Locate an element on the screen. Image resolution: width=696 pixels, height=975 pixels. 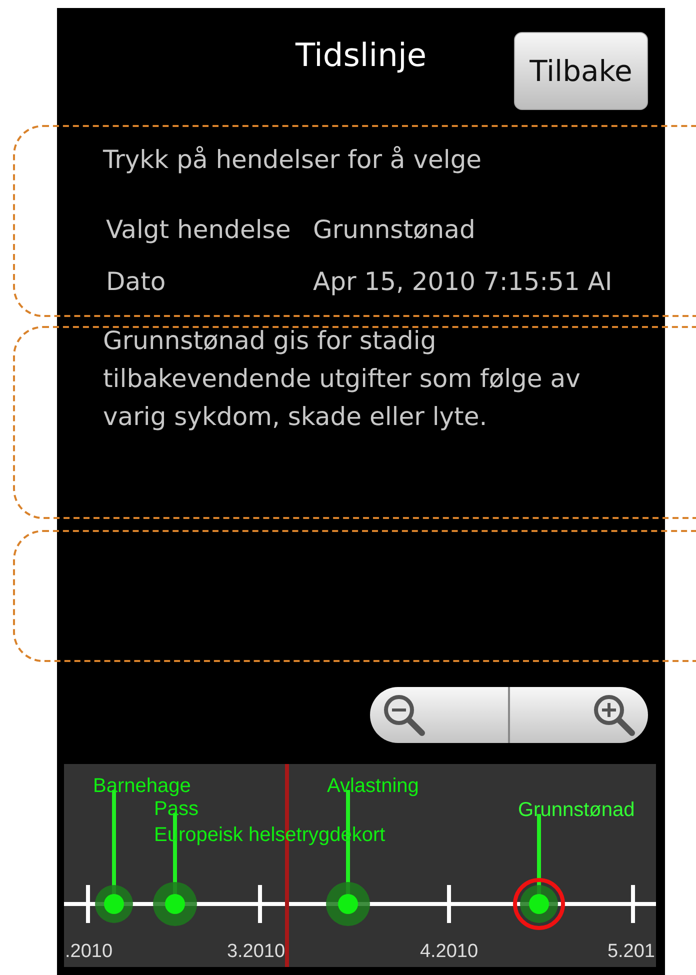
axis-label: .2010 is located at coordinates (89, 951).